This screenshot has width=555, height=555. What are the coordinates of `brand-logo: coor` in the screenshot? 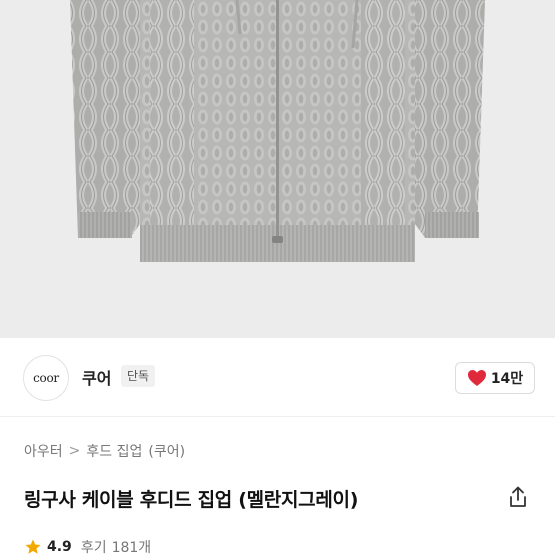 It's located at (46, 378).